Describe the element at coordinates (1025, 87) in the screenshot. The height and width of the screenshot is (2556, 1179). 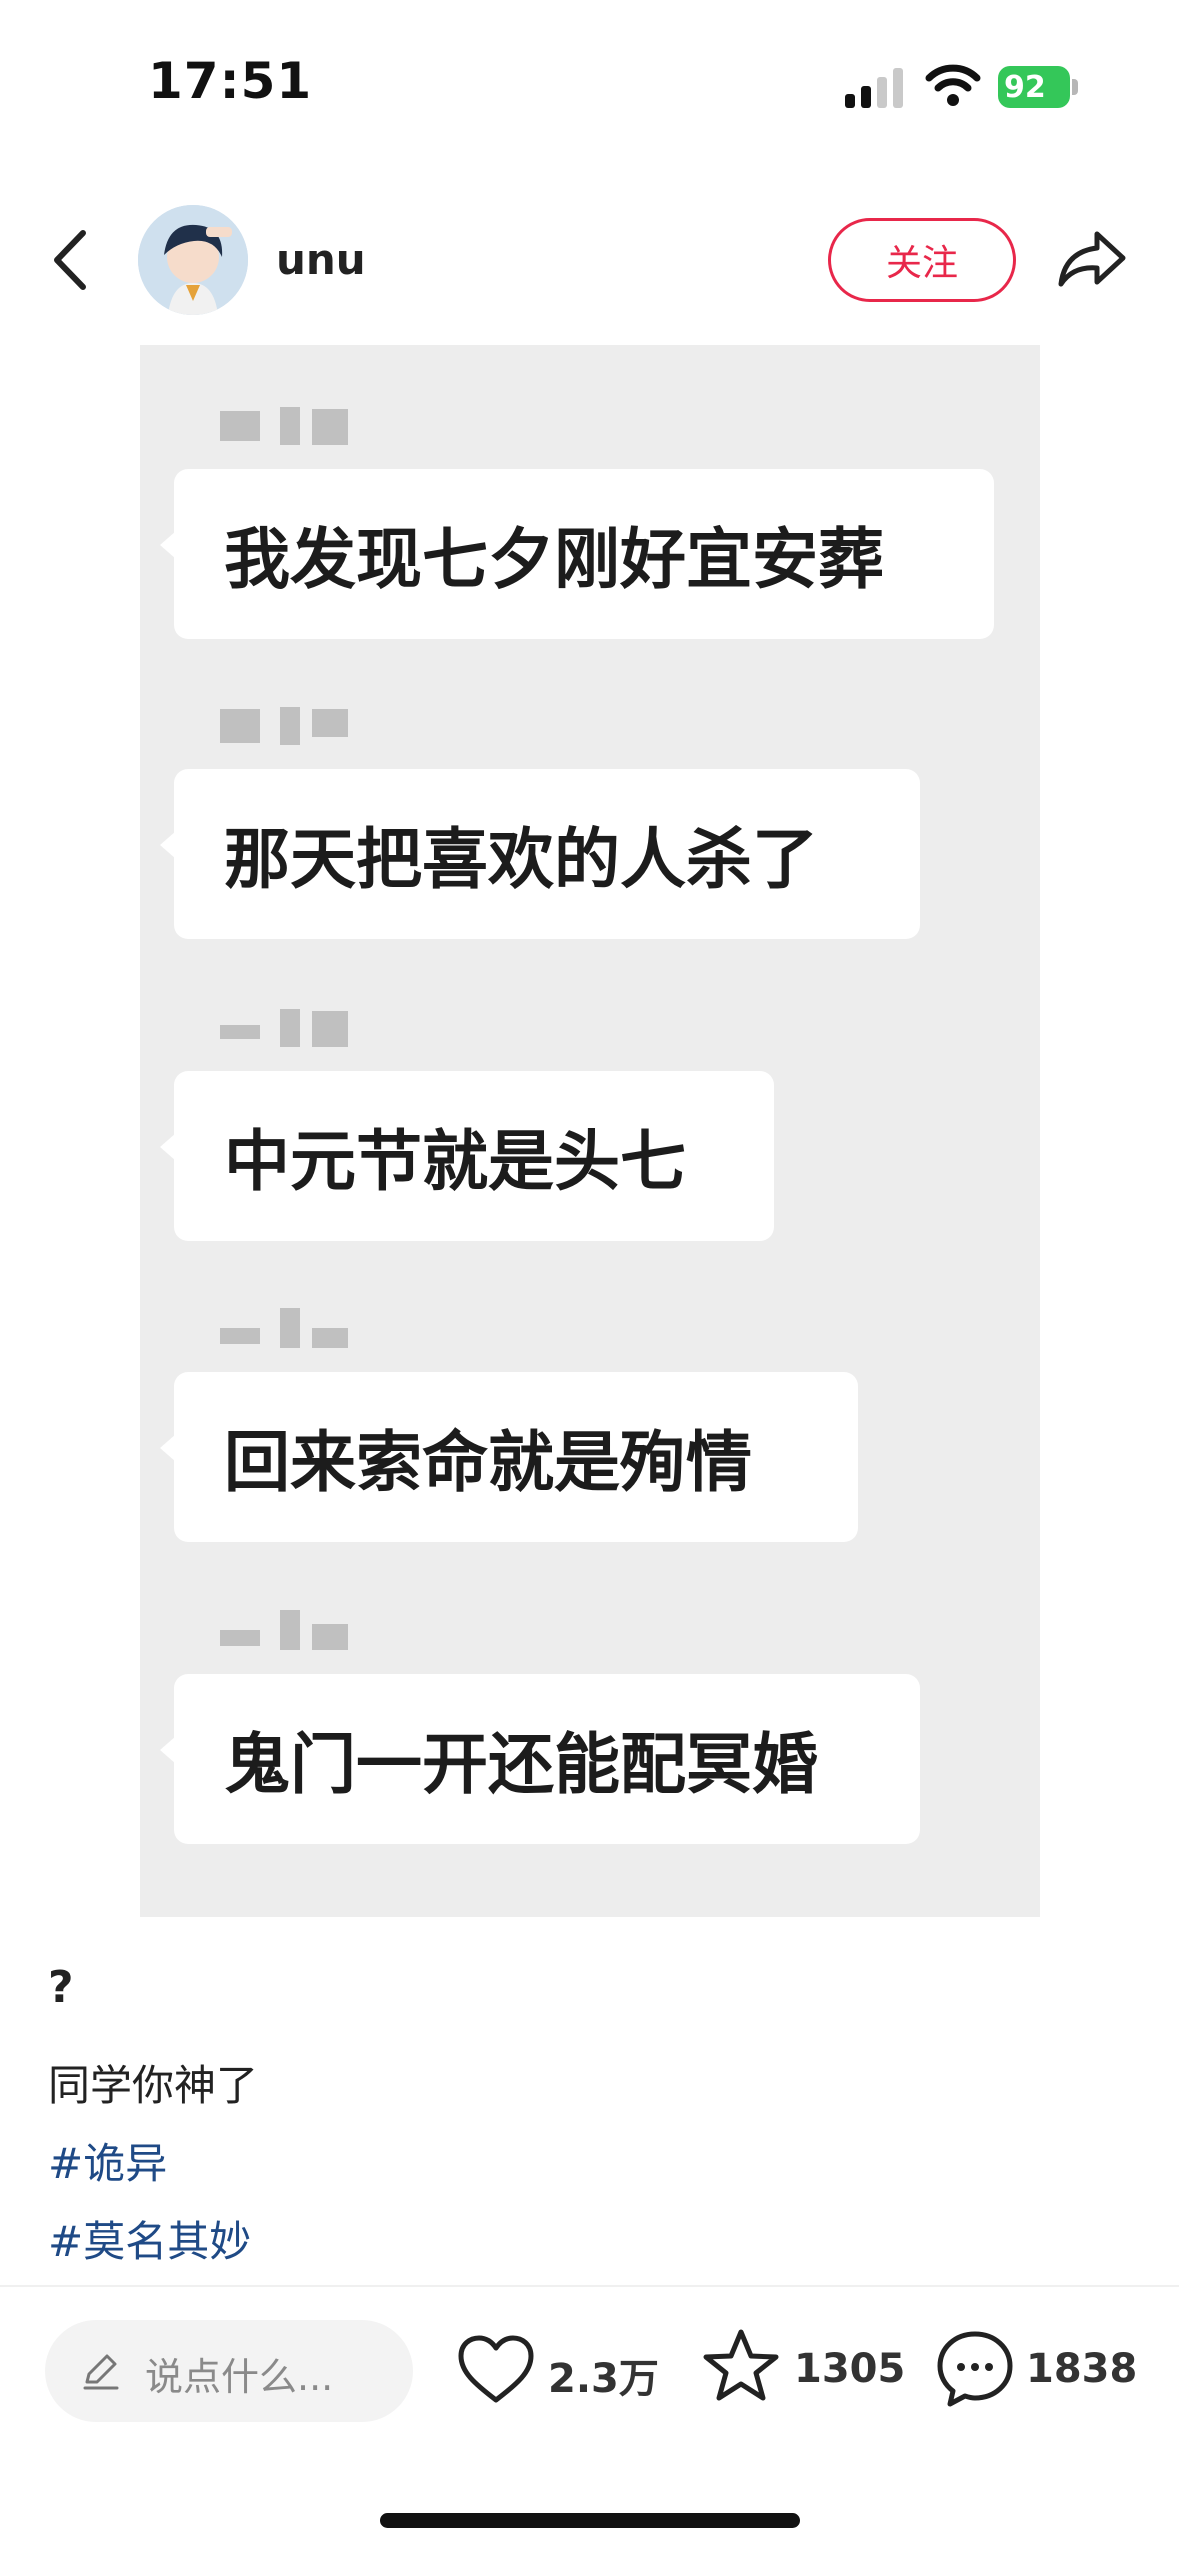
I see `battery-level: 92` at that location.